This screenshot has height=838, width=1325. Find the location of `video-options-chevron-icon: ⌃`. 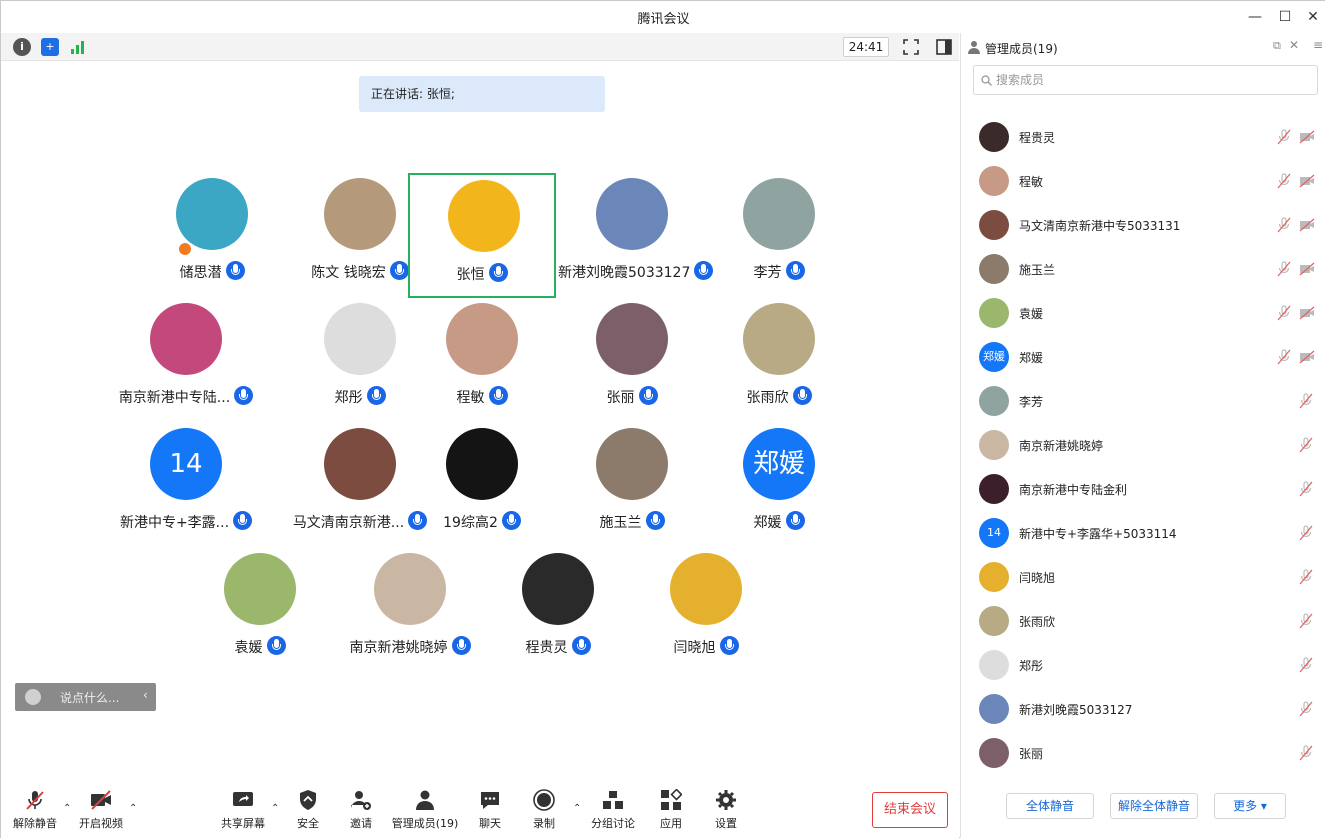

video-options-chevron-icon: ⌃ is located at coordinates (133, 808).